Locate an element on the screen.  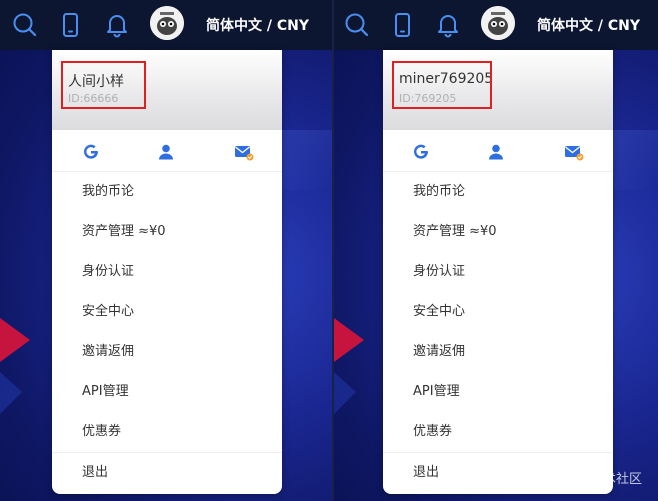
logout-button: 退出 is located at coordinates (167, 472).